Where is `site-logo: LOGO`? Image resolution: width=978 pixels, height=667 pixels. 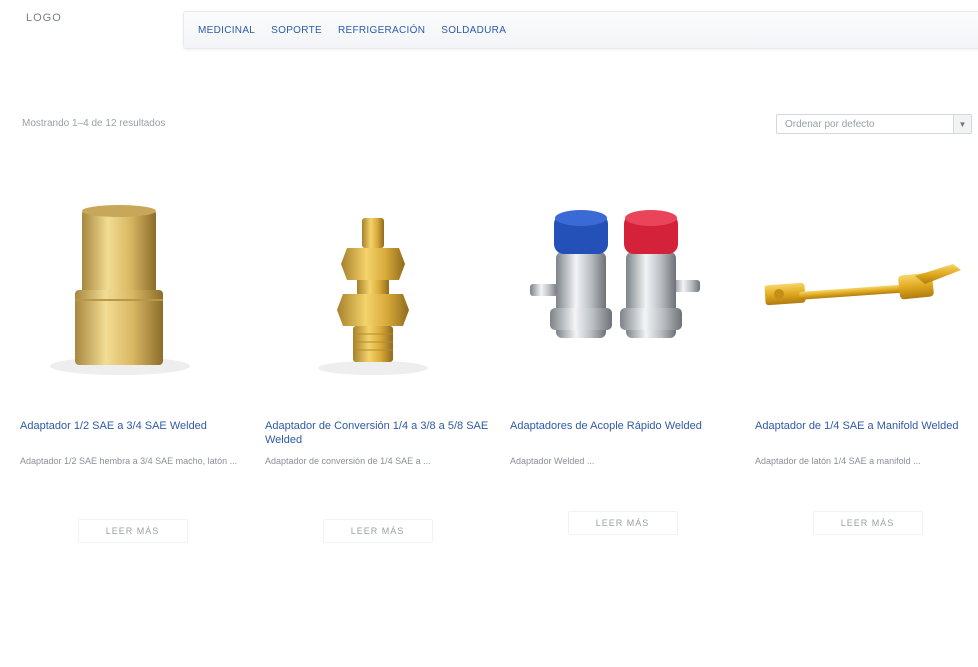
site-logo: LOGO is located at coordinates (44, 18).